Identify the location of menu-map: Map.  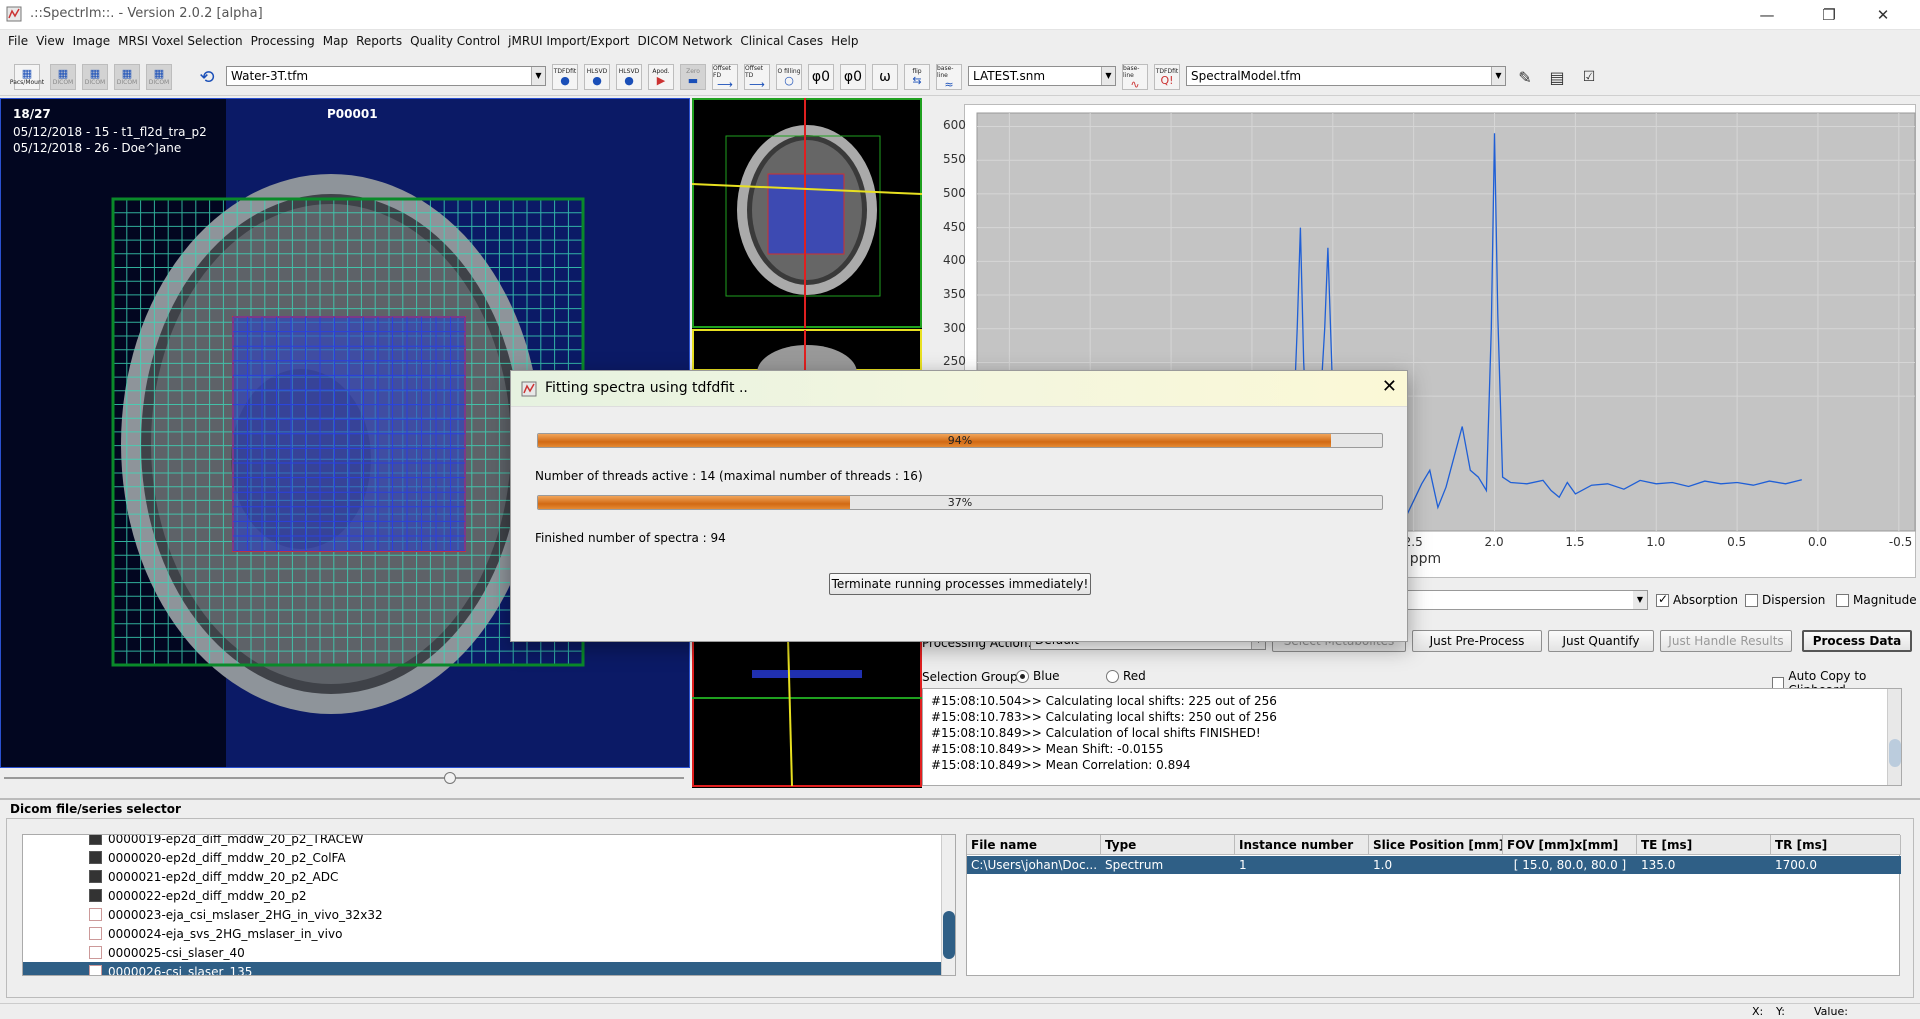
(335, 41).